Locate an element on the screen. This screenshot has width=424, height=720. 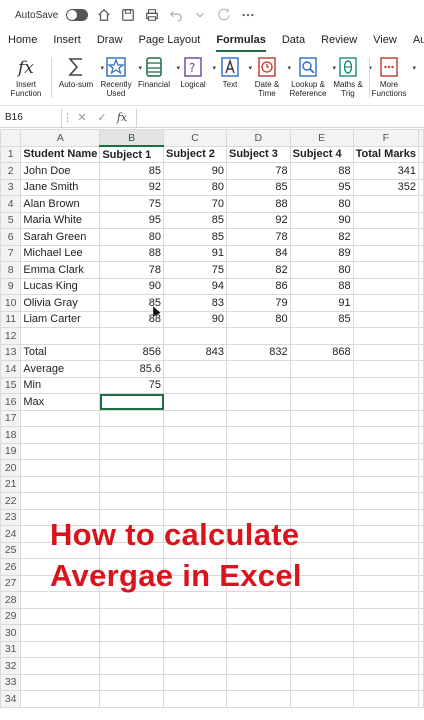
cell-a20 is located at coordinates (60, 468).